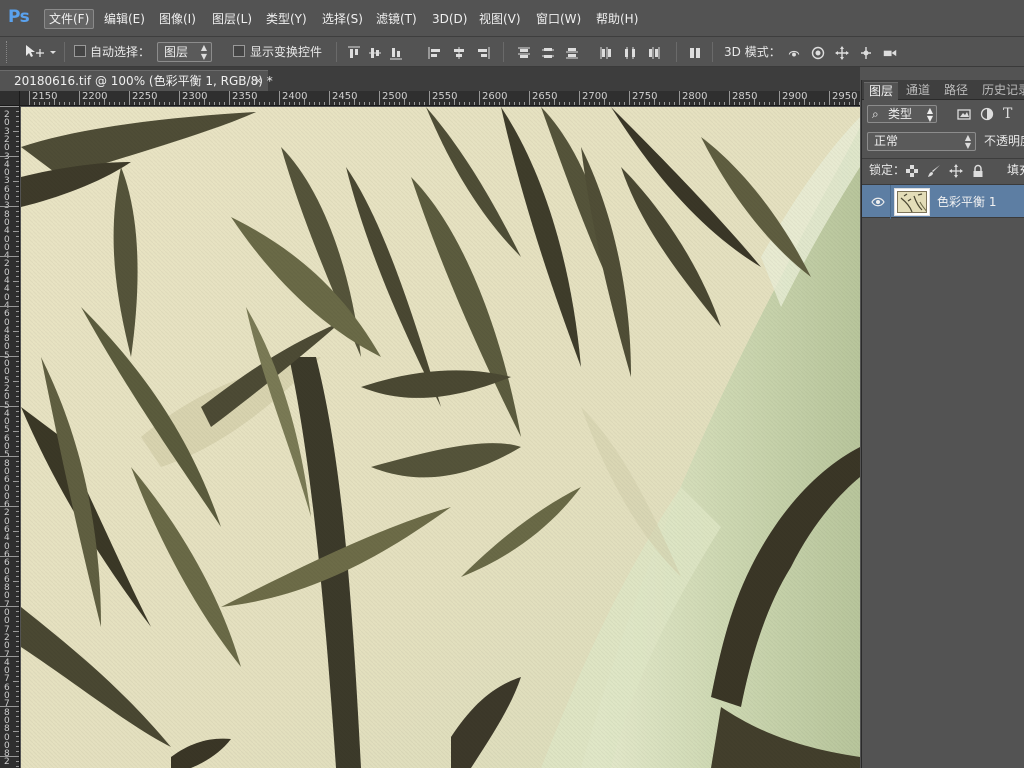 The height and width of the screenshot is (768, 1024). I want to click on document-tab: 20180616.tif @ 100% (色彩平衡 1, RGB/8) * ×, so click(136, 80).